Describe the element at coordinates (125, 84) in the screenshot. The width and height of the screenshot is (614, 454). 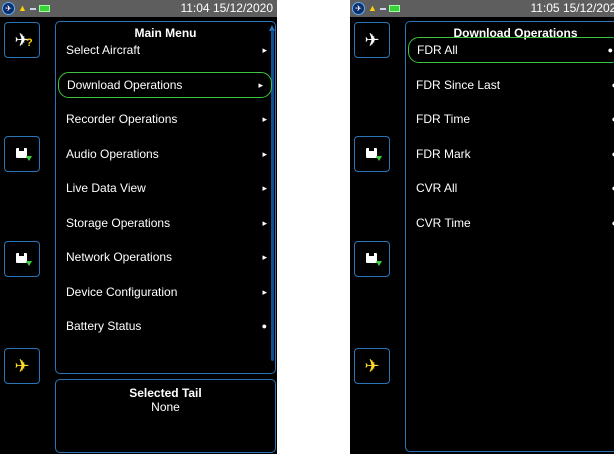
I see `menu-item-label: Download Operations` at that location.